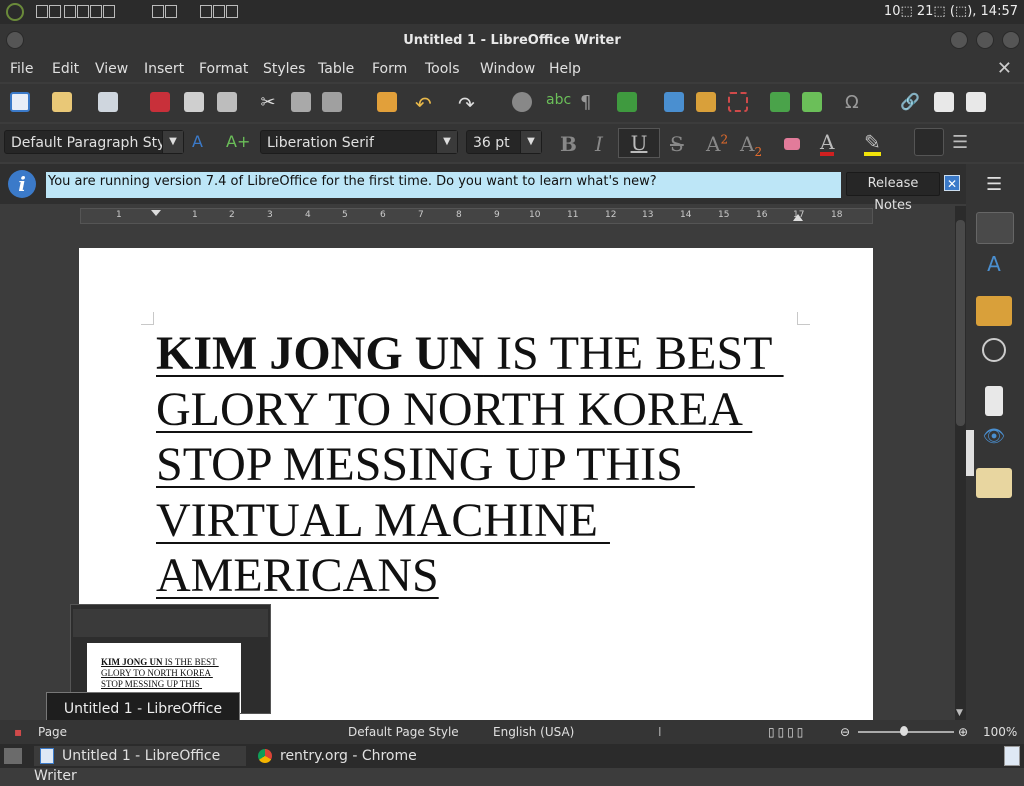 This screenshot has height=786, width=1024. Describe the element at coordinates (18, 732) in the screenshot. I see `record-changes-icon: ▪` at that location.